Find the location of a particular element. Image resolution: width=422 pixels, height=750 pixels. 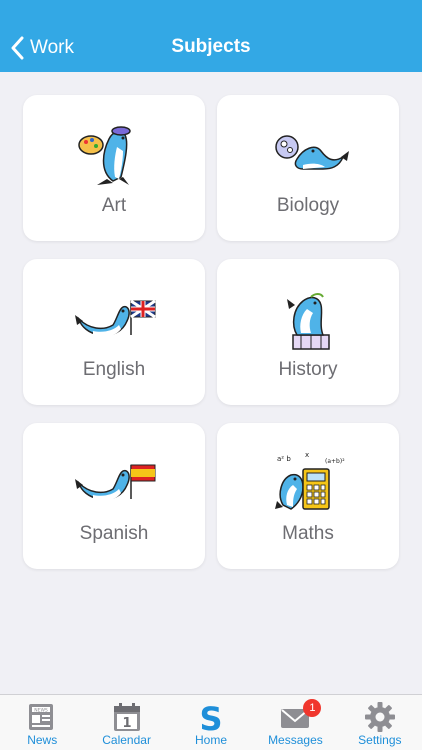

seal-statue-icon is located at coordinates (308, 321).